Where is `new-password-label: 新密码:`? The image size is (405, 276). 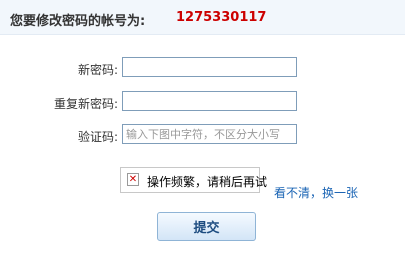 new-password-label: 新密码: is located at coordinates (97, 70).